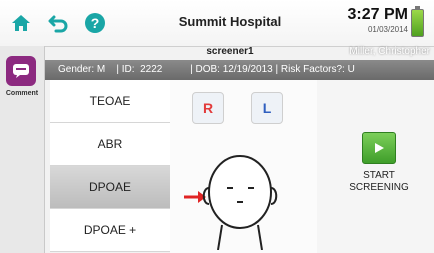  I want to click on left-ear-button: L, so click(267, 108).